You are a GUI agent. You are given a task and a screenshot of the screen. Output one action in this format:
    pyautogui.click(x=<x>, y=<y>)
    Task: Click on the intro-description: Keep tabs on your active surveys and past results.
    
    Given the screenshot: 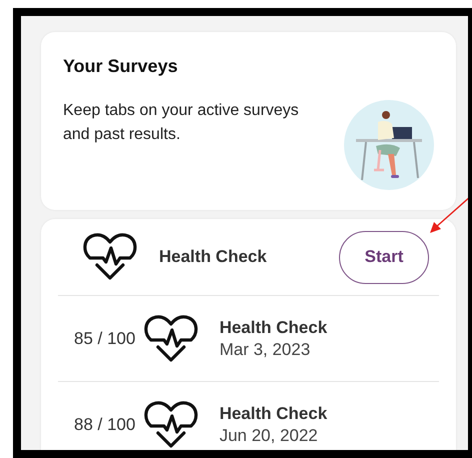 What is the action you would take?
    pyautogui.click(x=181, y=123)
    